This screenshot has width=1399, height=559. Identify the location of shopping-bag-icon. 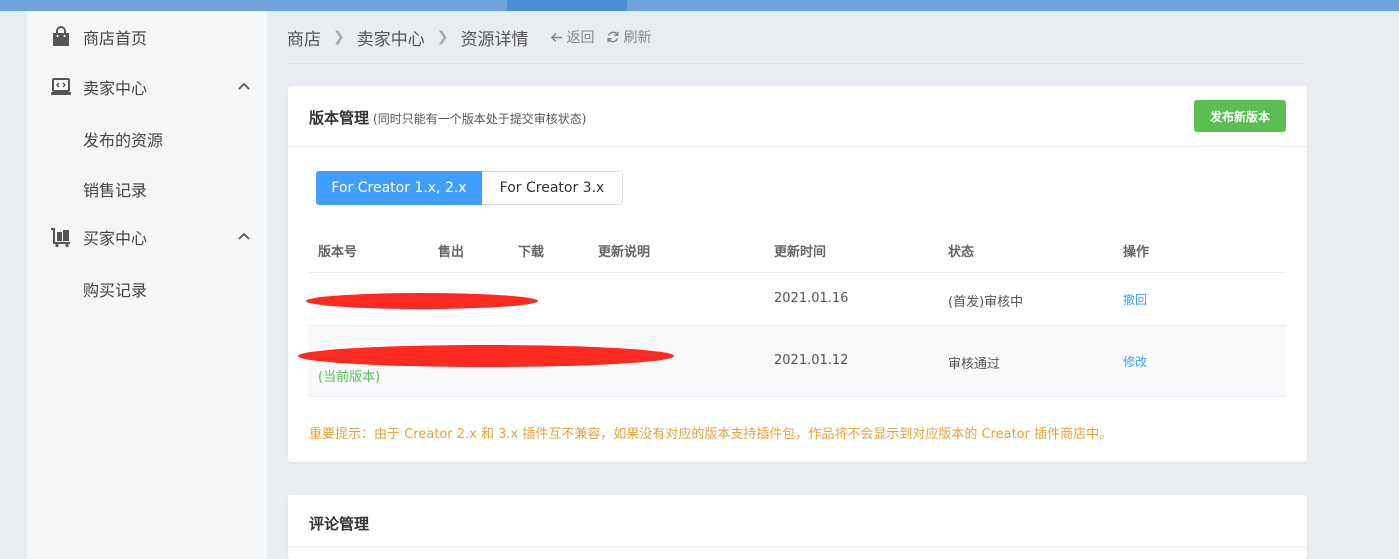
(61, 36).